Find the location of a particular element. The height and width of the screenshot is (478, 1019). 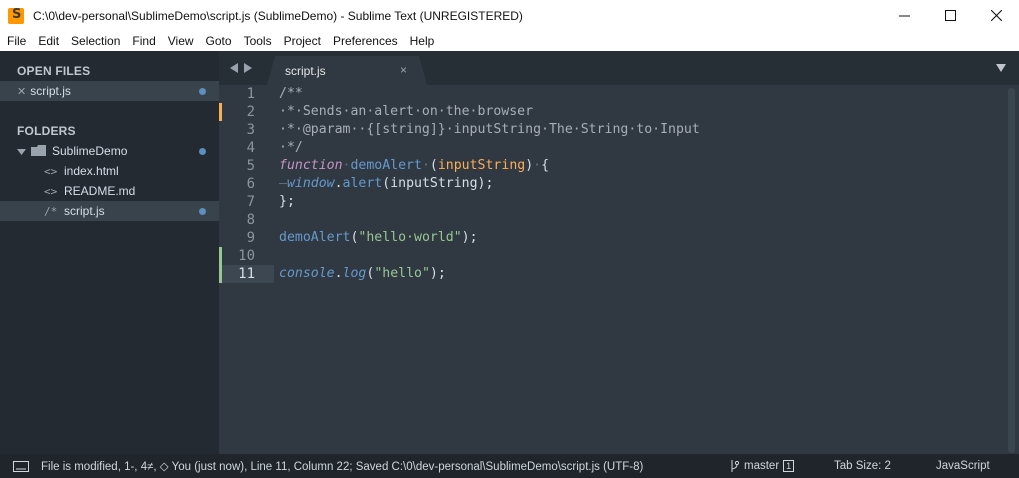

code-token: ( is located at coordinates (433, 165).